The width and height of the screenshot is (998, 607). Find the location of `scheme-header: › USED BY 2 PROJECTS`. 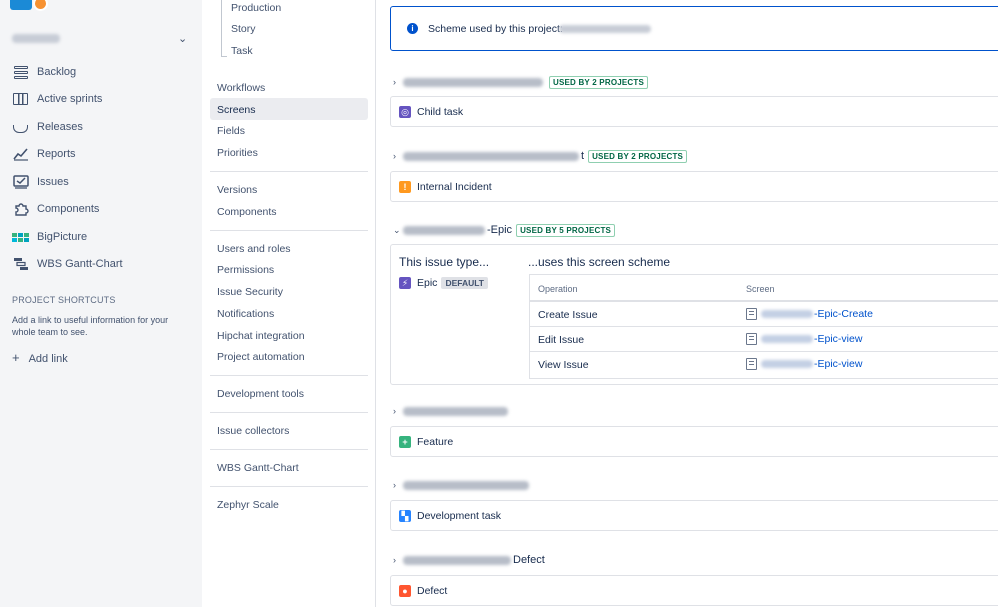

scheme-header: › USED BY 2 PROJECTS is located at coordinates (521, 82).